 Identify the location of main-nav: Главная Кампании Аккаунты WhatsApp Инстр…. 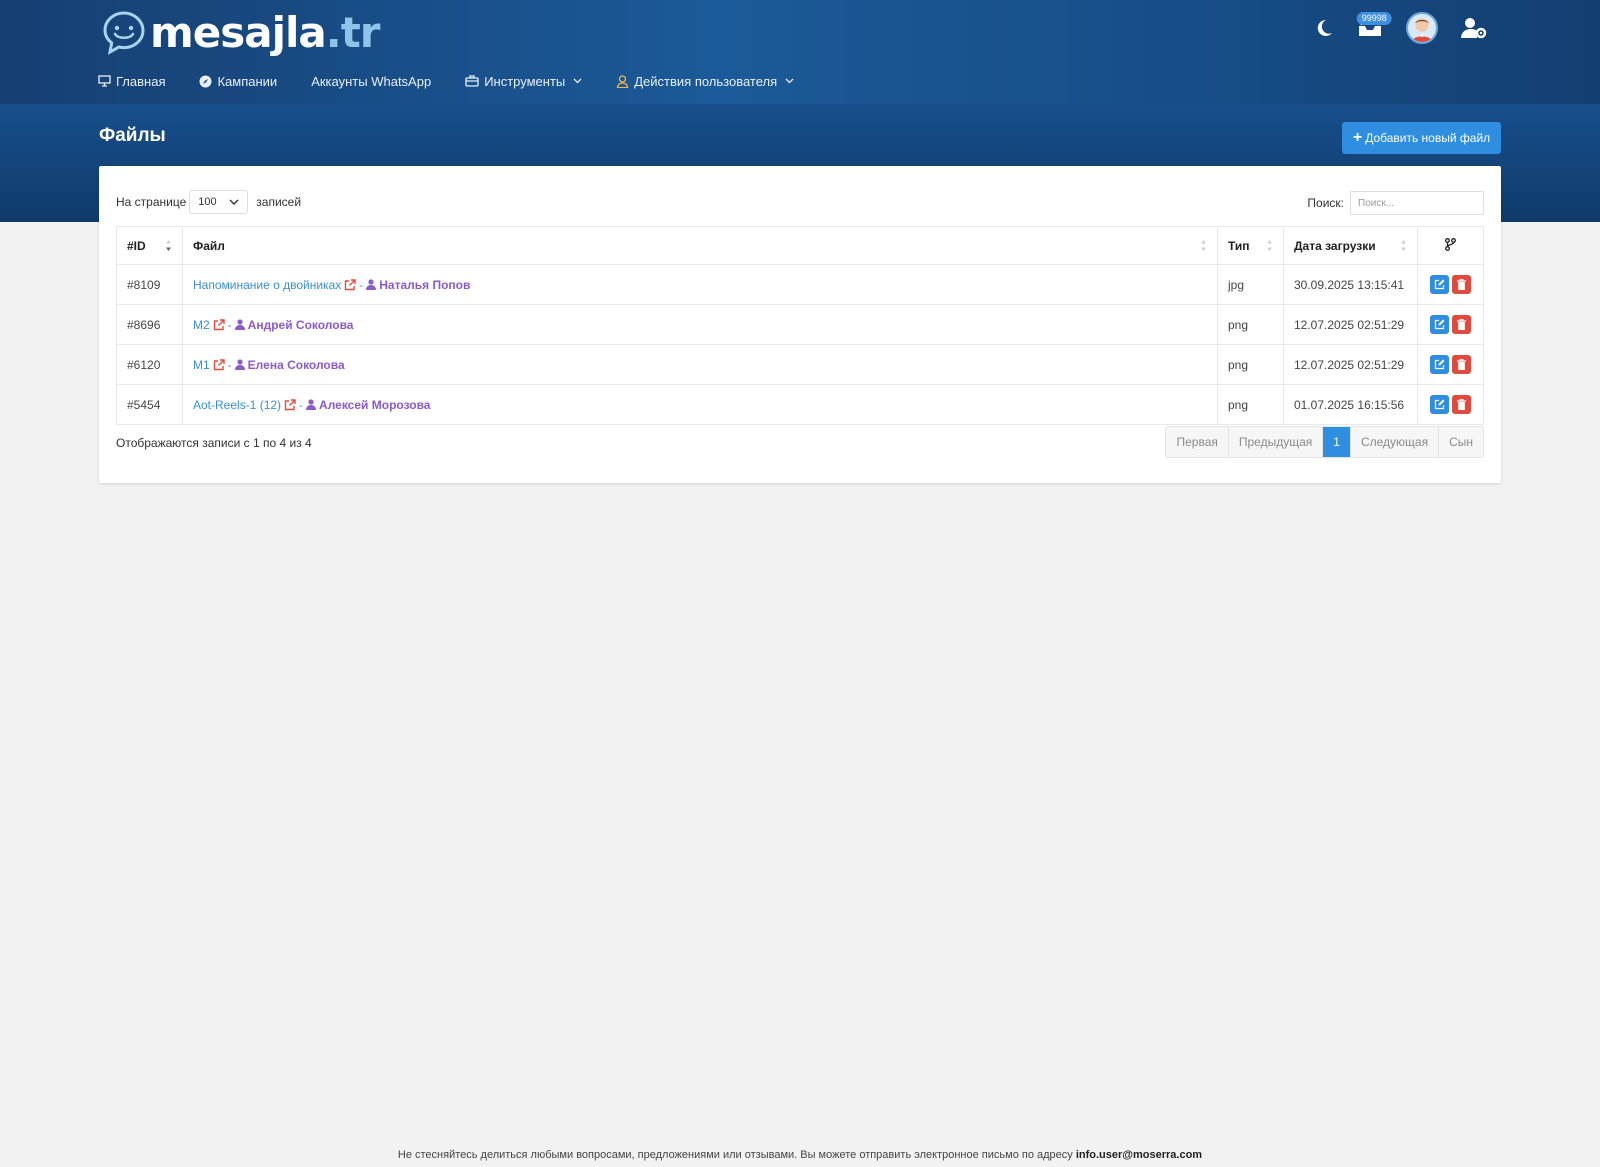
(463, 81).